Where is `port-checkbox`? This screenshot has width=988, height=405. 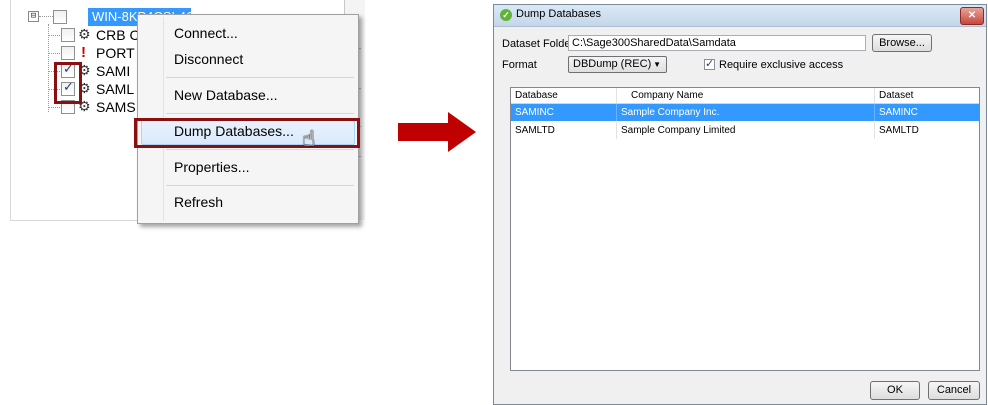 port-checkbox is located at coordinates (68, 53).